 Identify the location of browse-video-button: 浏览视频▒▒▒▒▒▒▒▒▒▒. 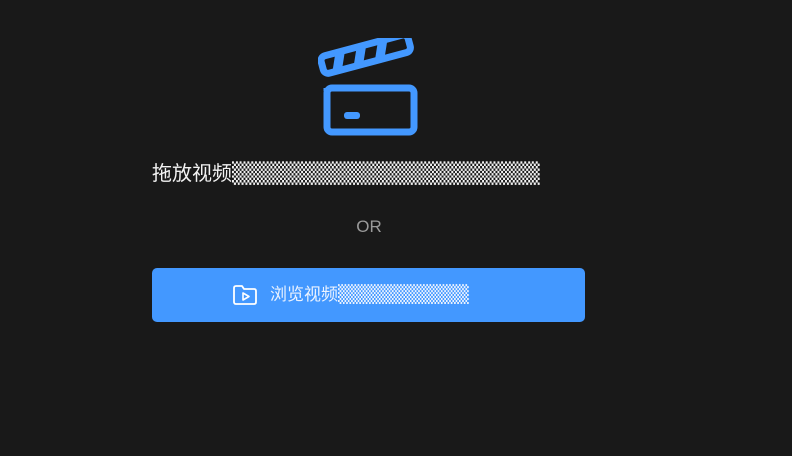
(368, 295).